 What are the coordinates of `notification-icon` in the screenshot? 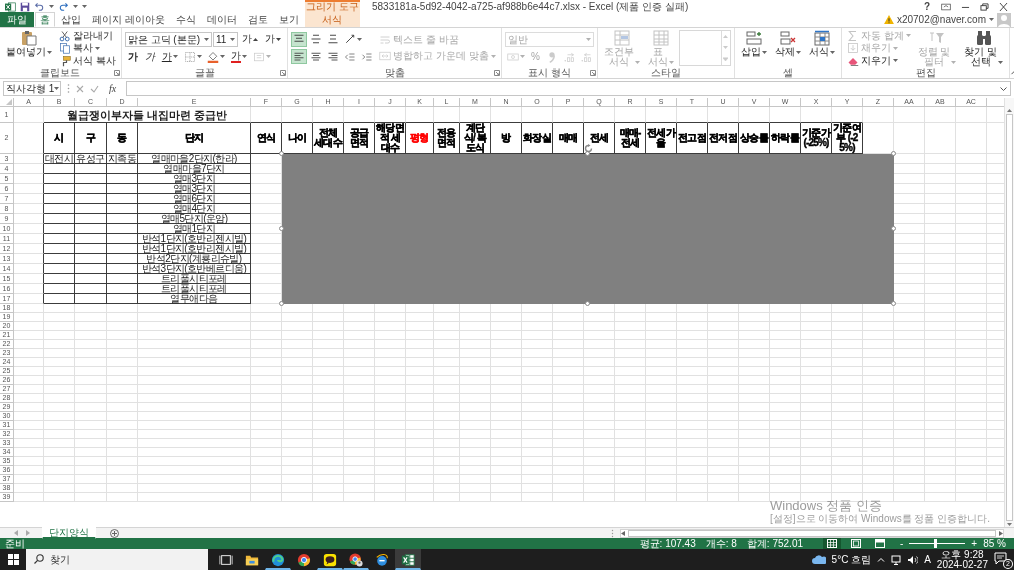 It's located at (1000, 557).